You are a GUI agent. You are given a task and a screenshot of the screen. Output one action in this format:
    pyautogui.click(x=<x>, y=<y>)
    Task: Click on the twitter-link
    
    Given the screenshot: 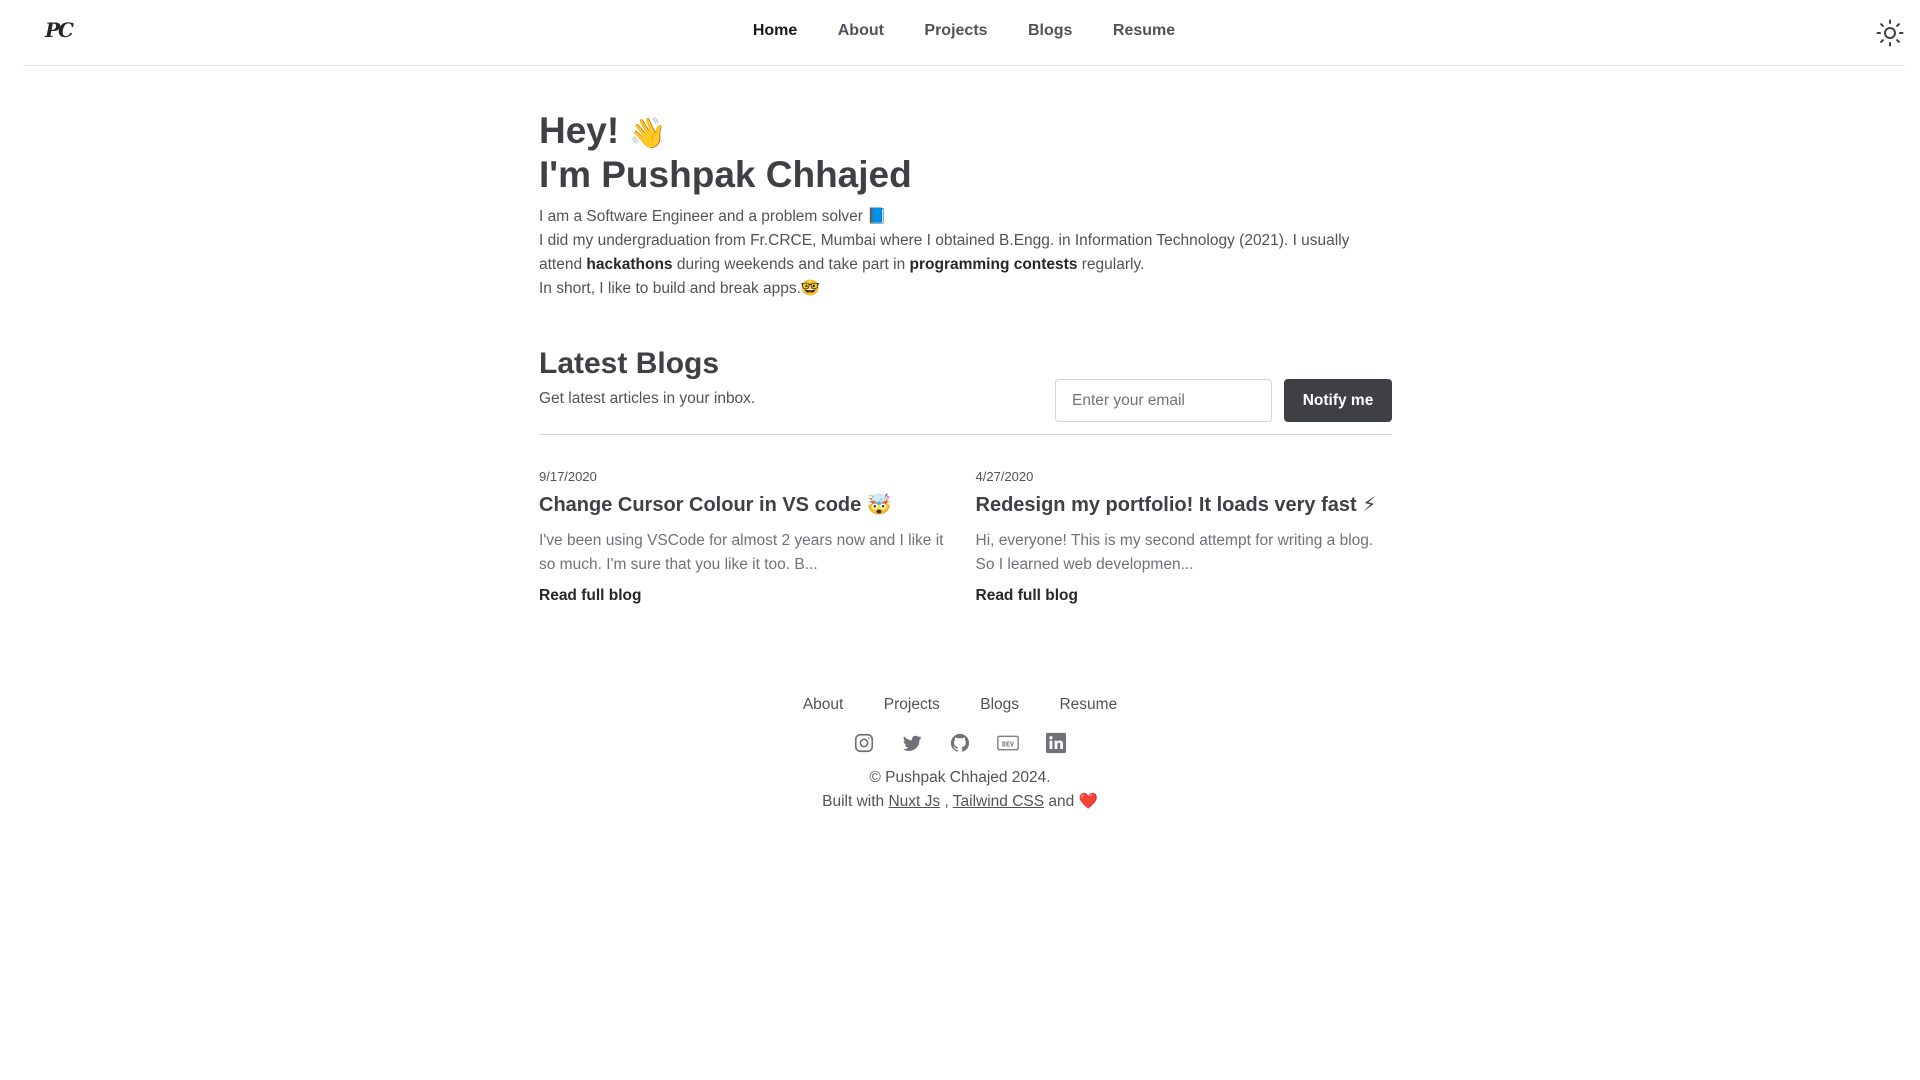 What is the action you would take?
    pyautogui.click(x=912, y=743)
    